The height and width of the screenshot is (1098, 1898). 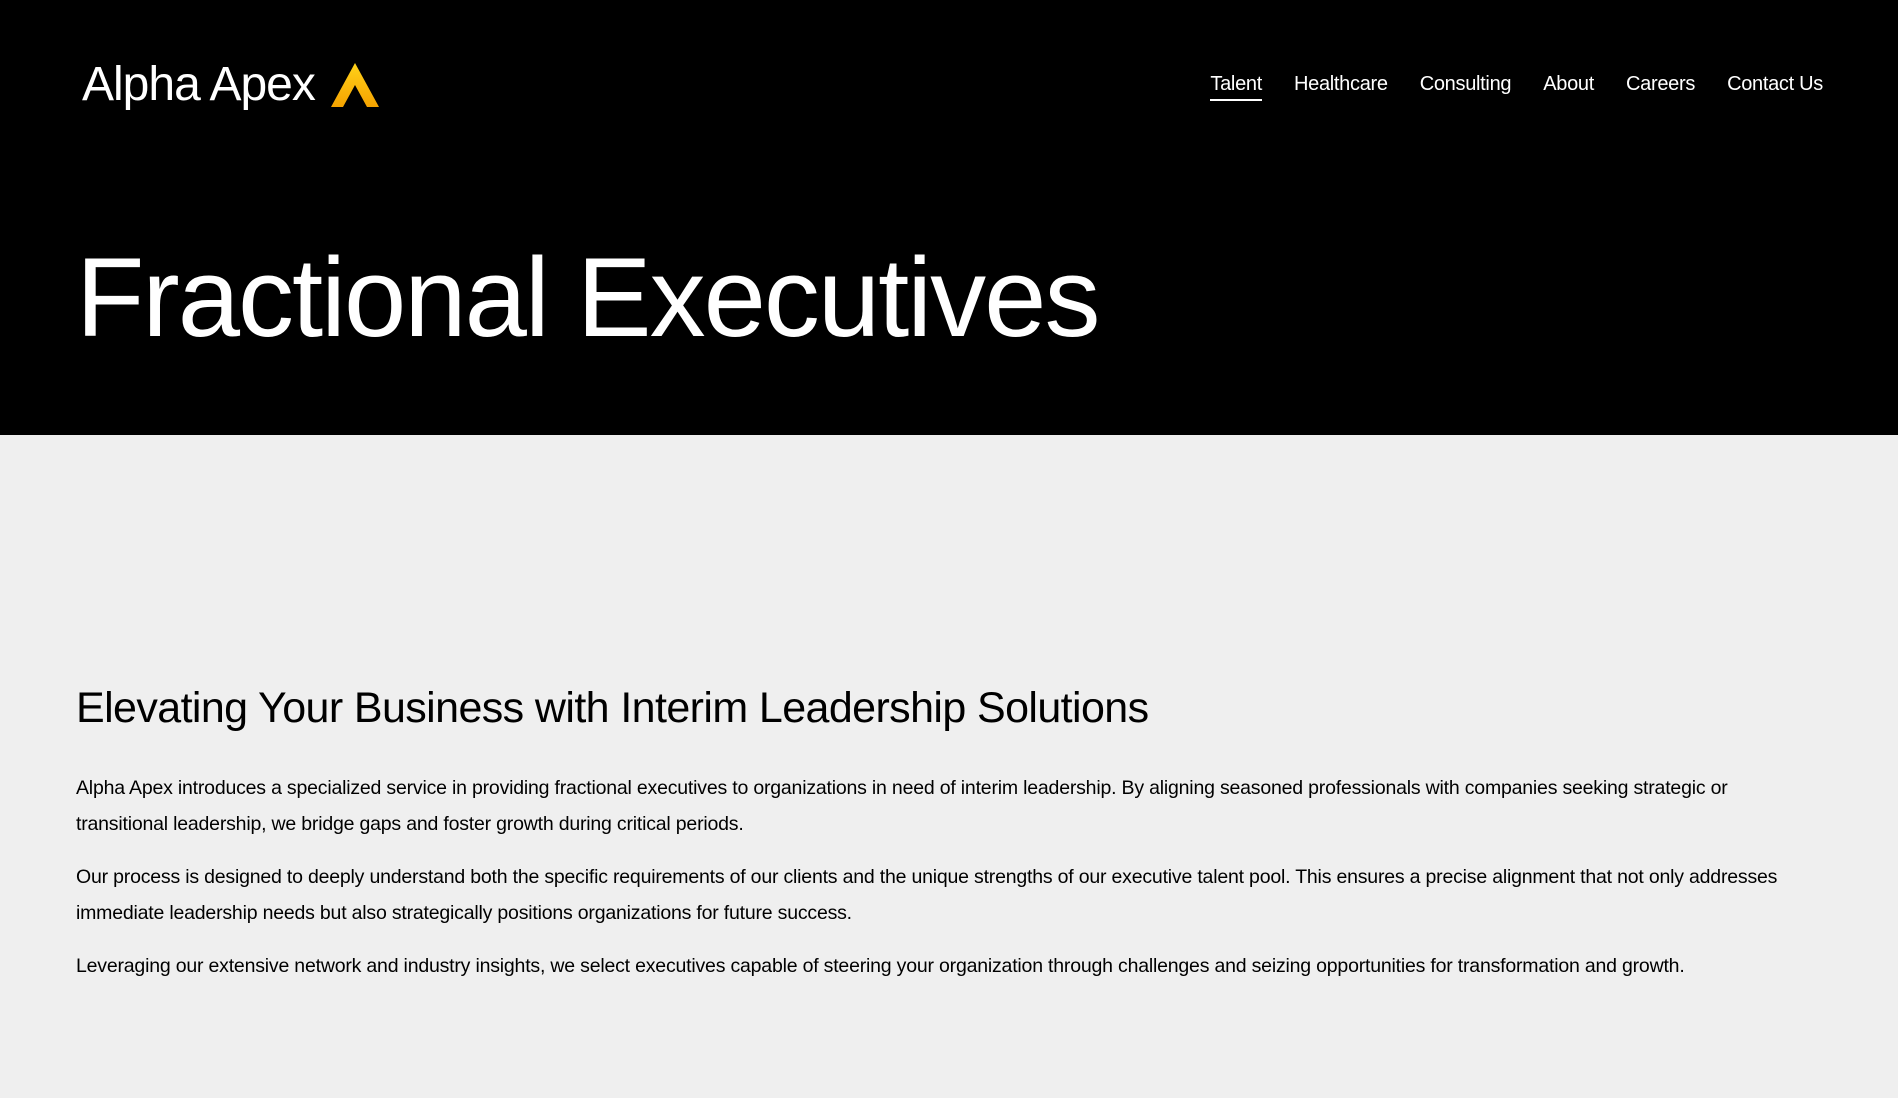 What do you see at coordinates (354, 85) in the screenshot?
I see `apex-triangle-icon` at bounding box center [354, 85].